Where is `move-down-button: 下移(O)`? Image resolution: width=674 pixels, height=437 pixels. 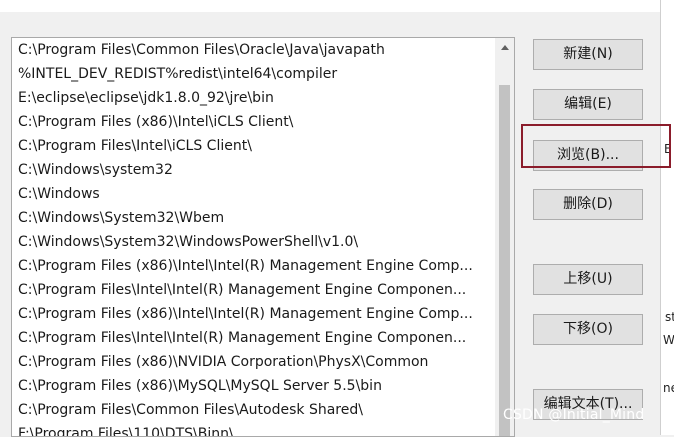 move-down-button: 下移(O) is located at coordinates (588, 329).